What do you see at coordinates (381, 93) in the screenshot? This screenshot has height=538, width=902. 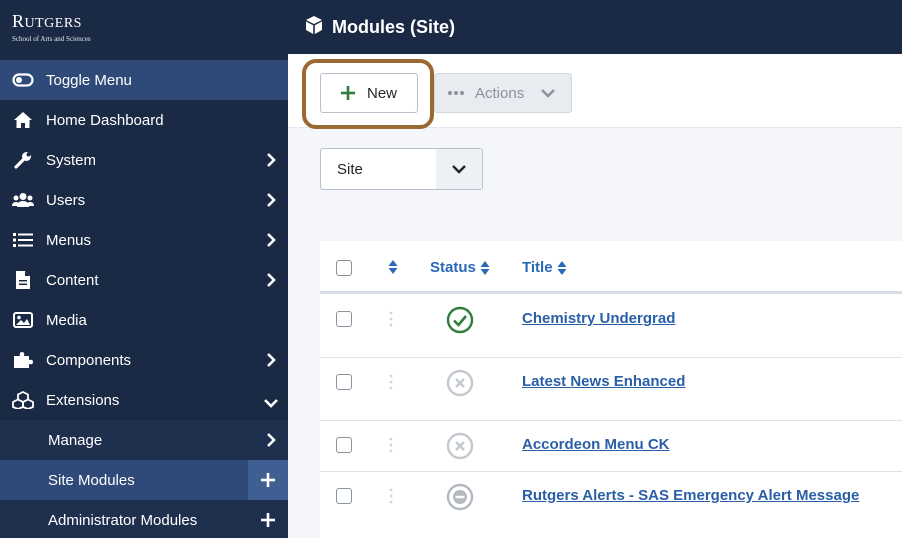 I see `new-button-label: New` at bounding box center [381, 93].